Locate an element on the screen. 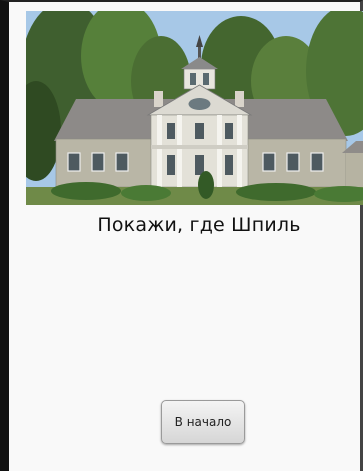  prompt-text: Покажи, где Шпиль is located at coordinates (199, 225).